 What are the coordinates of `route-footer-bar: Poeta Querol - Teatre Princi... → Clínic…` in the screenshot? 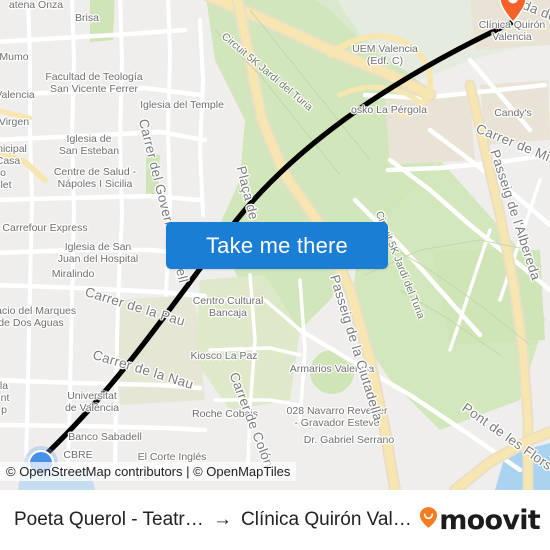 It's located at (275, 520).